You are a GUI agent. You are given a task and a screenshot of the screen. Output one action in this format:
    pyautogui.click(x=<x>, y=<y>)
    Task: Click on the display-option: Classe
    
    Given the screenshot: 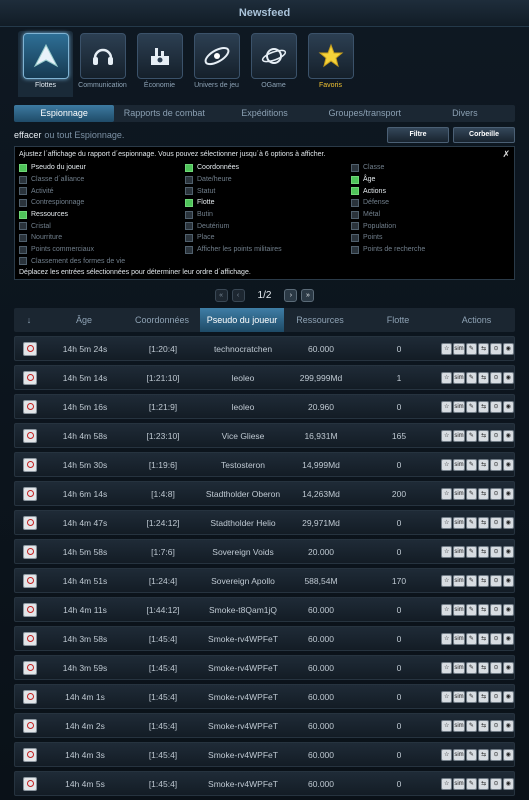 What is the action you would take?
    pyautogui.click(x=434, y=168)
    